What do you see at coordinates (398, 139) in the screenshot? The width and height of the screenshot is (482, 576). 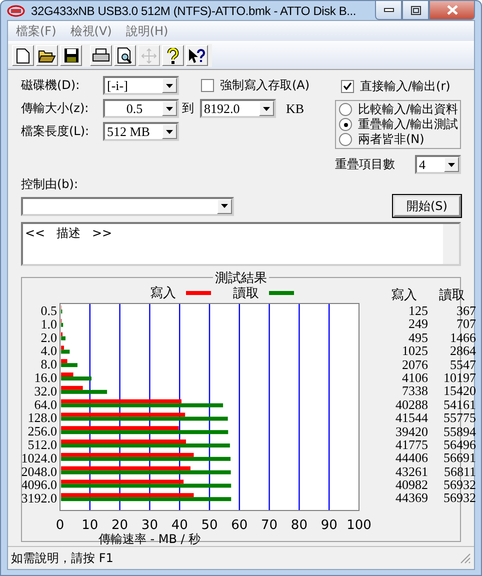 I see `io-mode-radio: 兩者皆非(N)` at bounding box center [398, 139].